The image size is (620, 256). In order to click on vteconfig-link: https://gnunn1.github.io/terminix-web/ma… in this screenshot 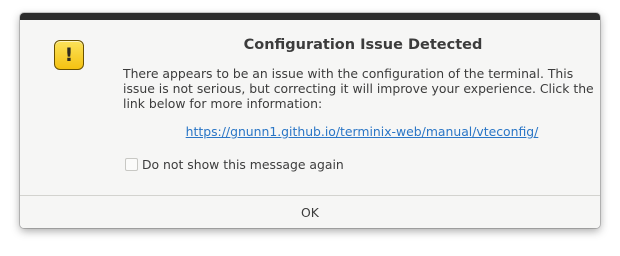, I will do `click(361, 131)`.